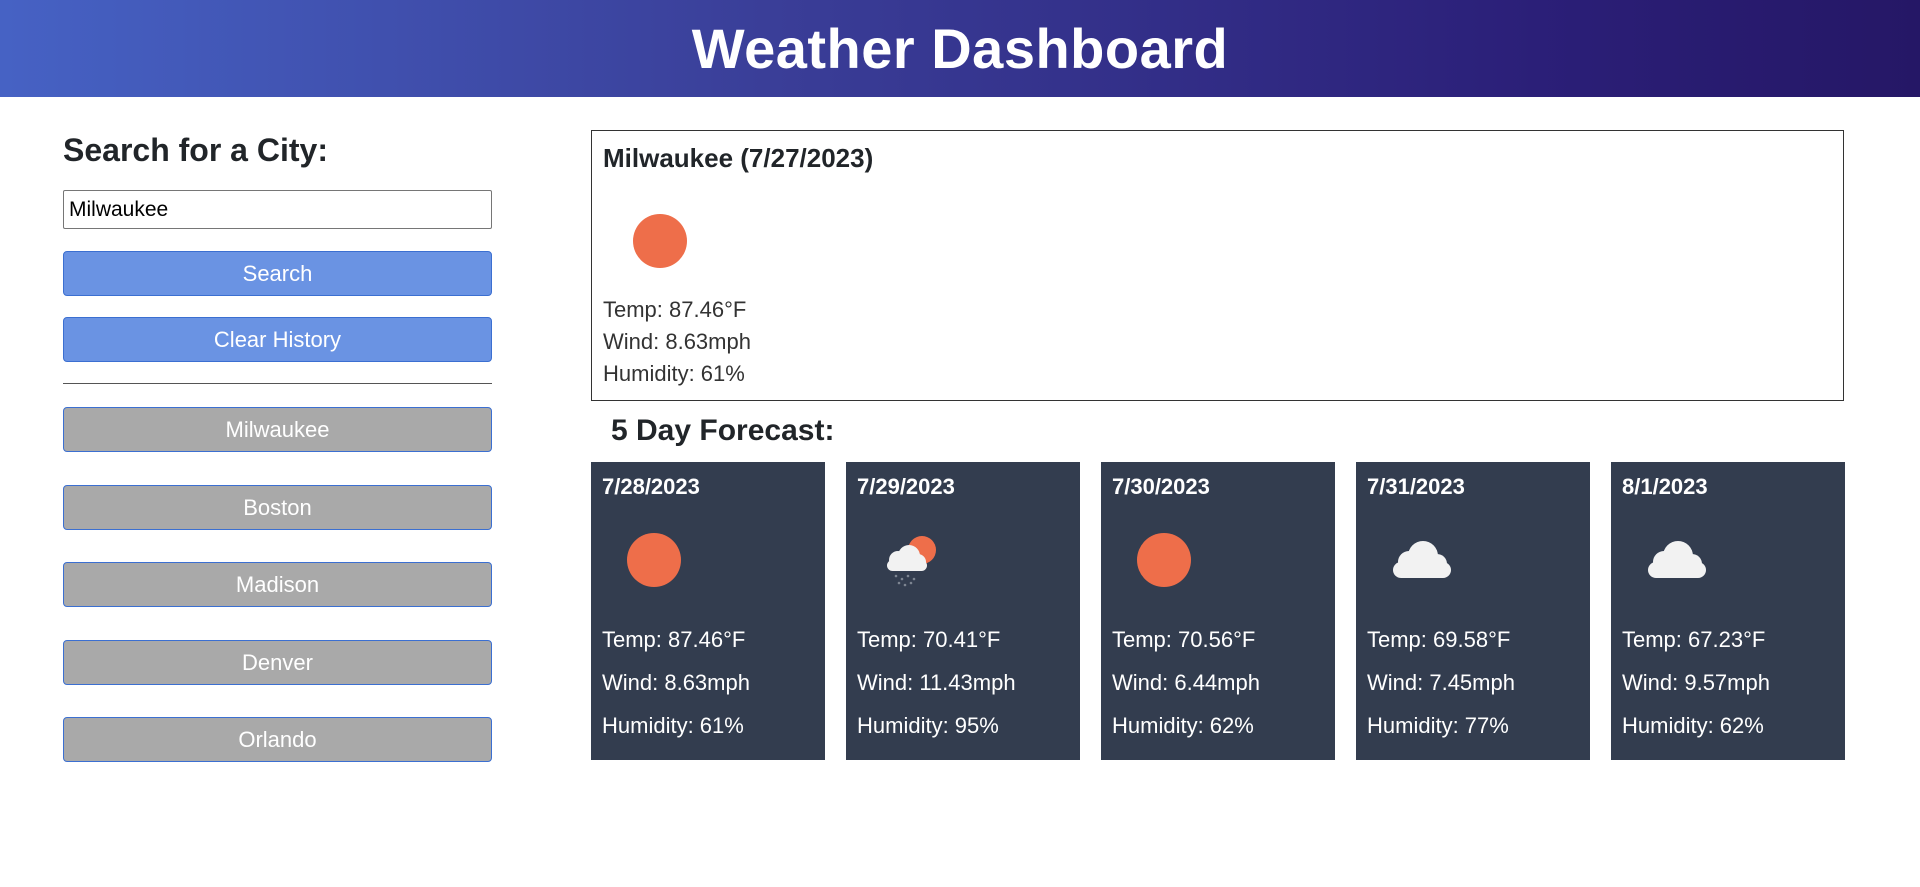 The width and height of the screenshot is (1920, 887). Describe the element at coordinates (673, 725) in the screenshot. I see `forecast-humidity: Humidity: 61%` at that location.